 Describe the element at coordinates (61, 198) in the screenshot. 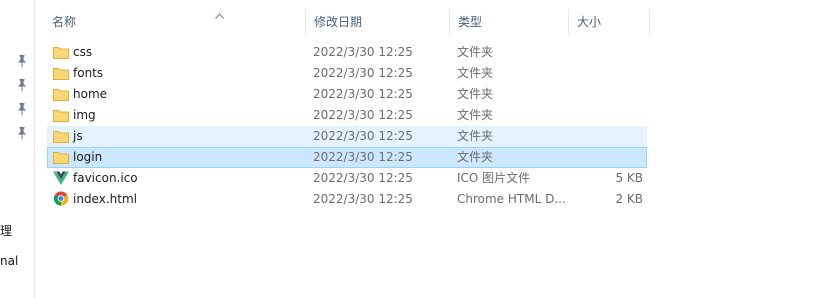

I see `chrome-icon` at that location.